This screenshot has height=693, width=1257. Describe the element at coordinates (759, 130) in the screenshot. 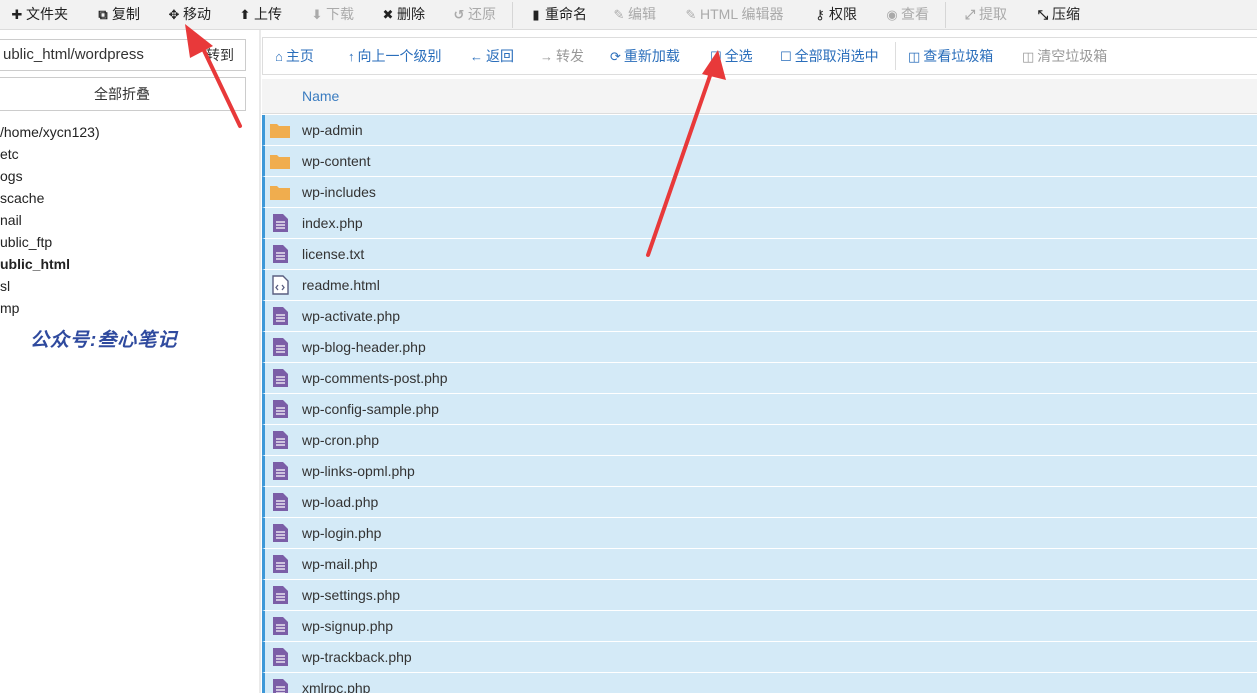

I see `table-row: wp-admin` at that location.